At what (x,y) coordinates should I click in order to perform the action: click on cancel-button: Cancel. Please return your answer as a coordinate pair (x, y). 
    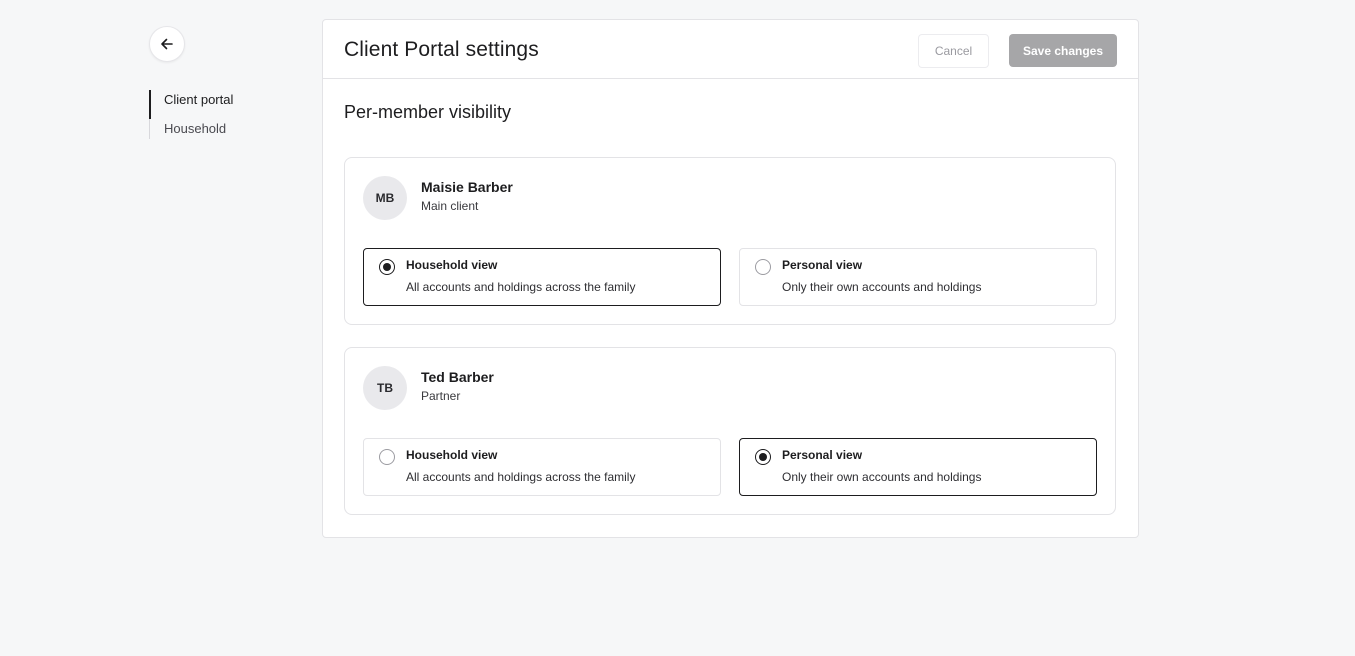
    Looking at the image, I should click on (953, 51).